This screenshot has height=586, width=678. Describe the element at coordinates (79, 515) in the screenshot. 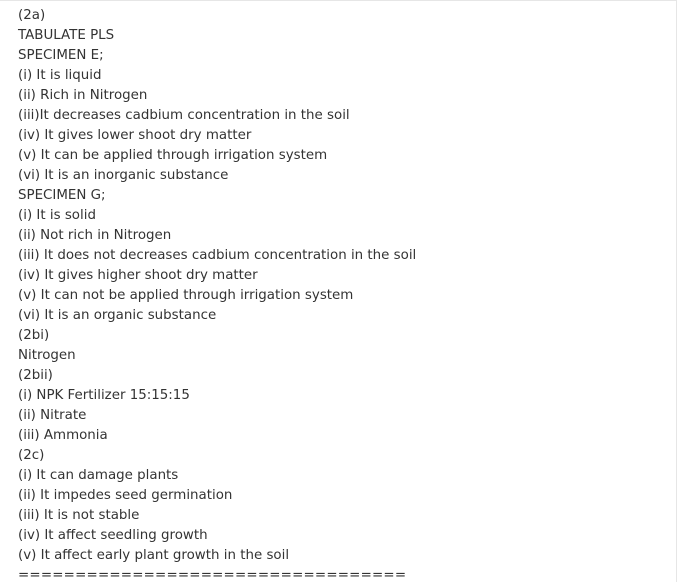

I see `answer-2c-item-3: (iii) It is not stable` at that location.